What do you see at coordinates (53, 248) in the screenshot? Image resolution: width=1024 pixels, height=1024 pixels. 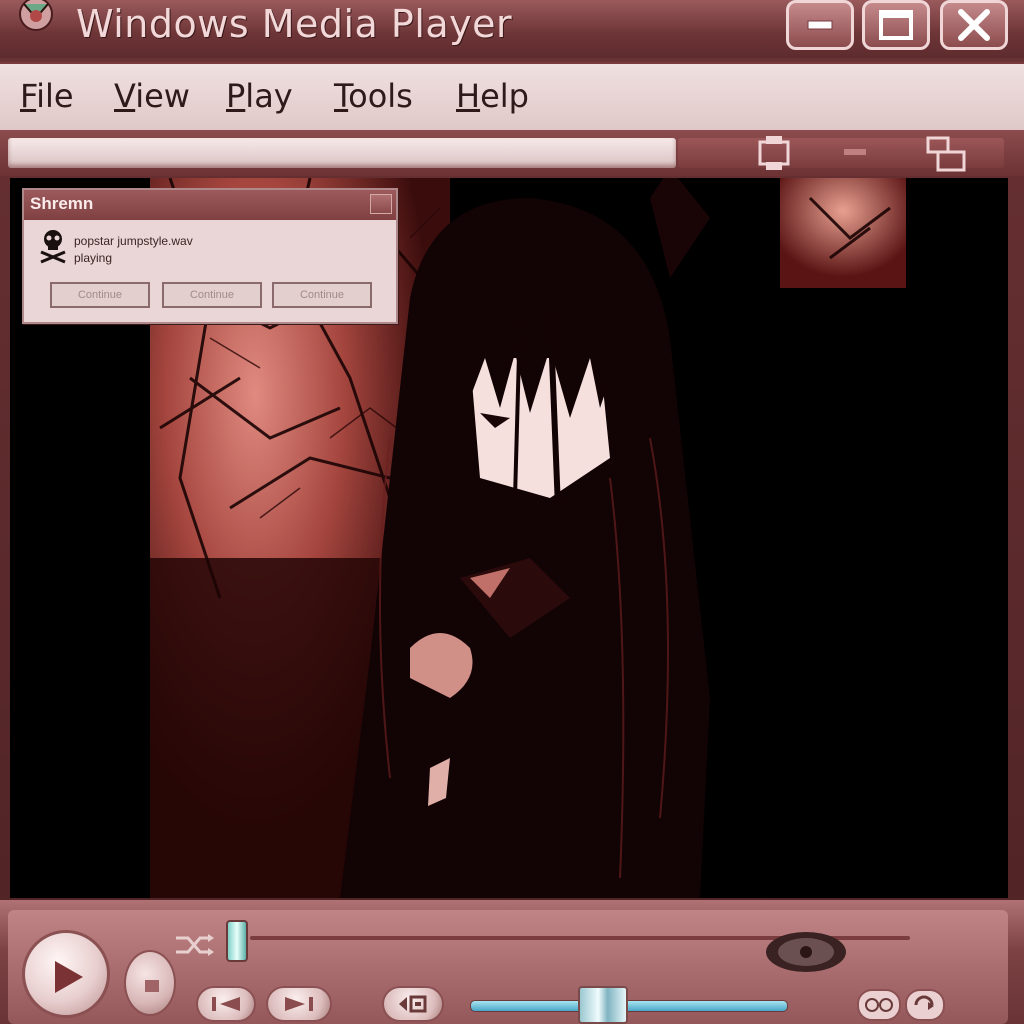 I see `skull-icon` at bounding box center [53, 248].